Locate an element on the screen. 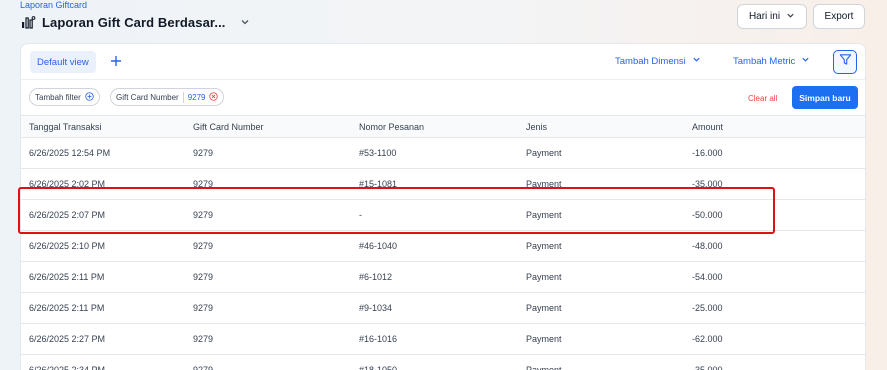  cell-order-number: #46-1040 is located at coordinates (378, 246).